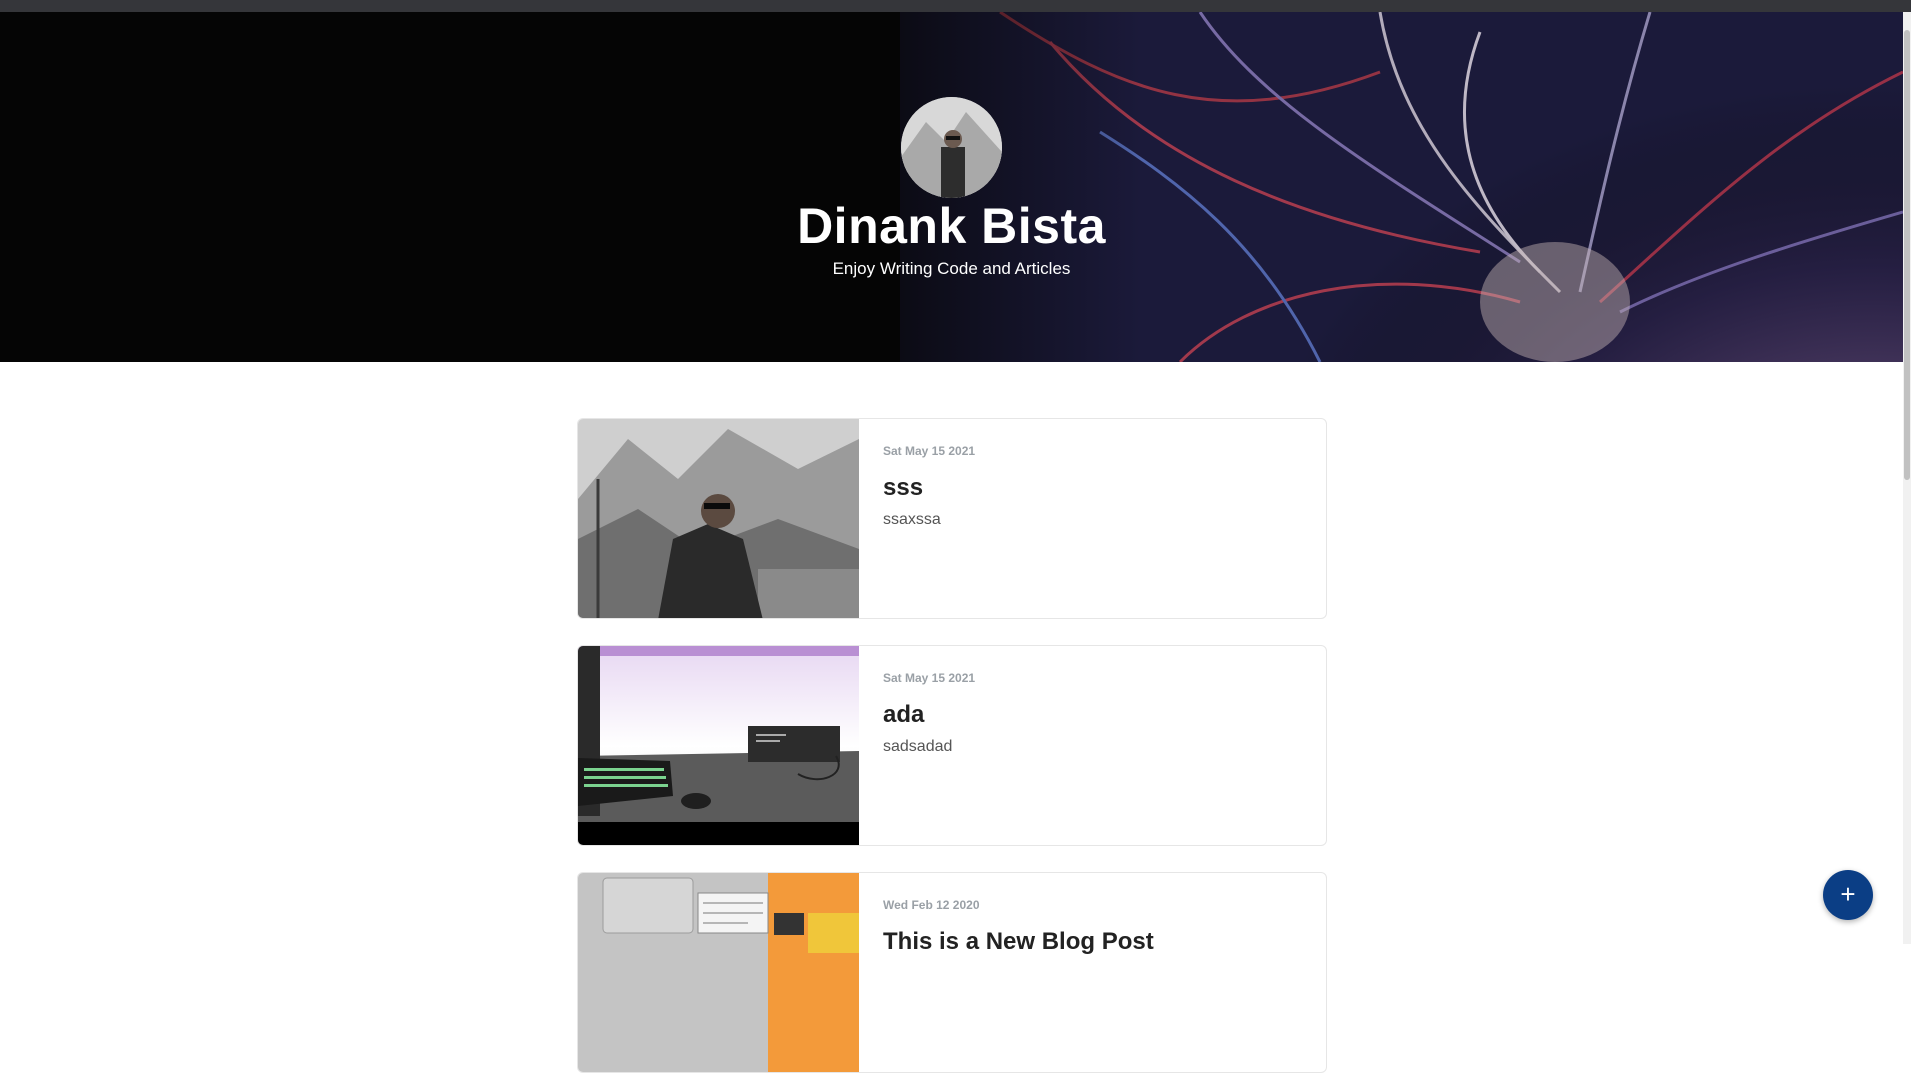  What do you see at coordinates (931, 905) in the screenshot?
I see `post-date: Wed Feb 12 2020` at bounding box center [931, 905].